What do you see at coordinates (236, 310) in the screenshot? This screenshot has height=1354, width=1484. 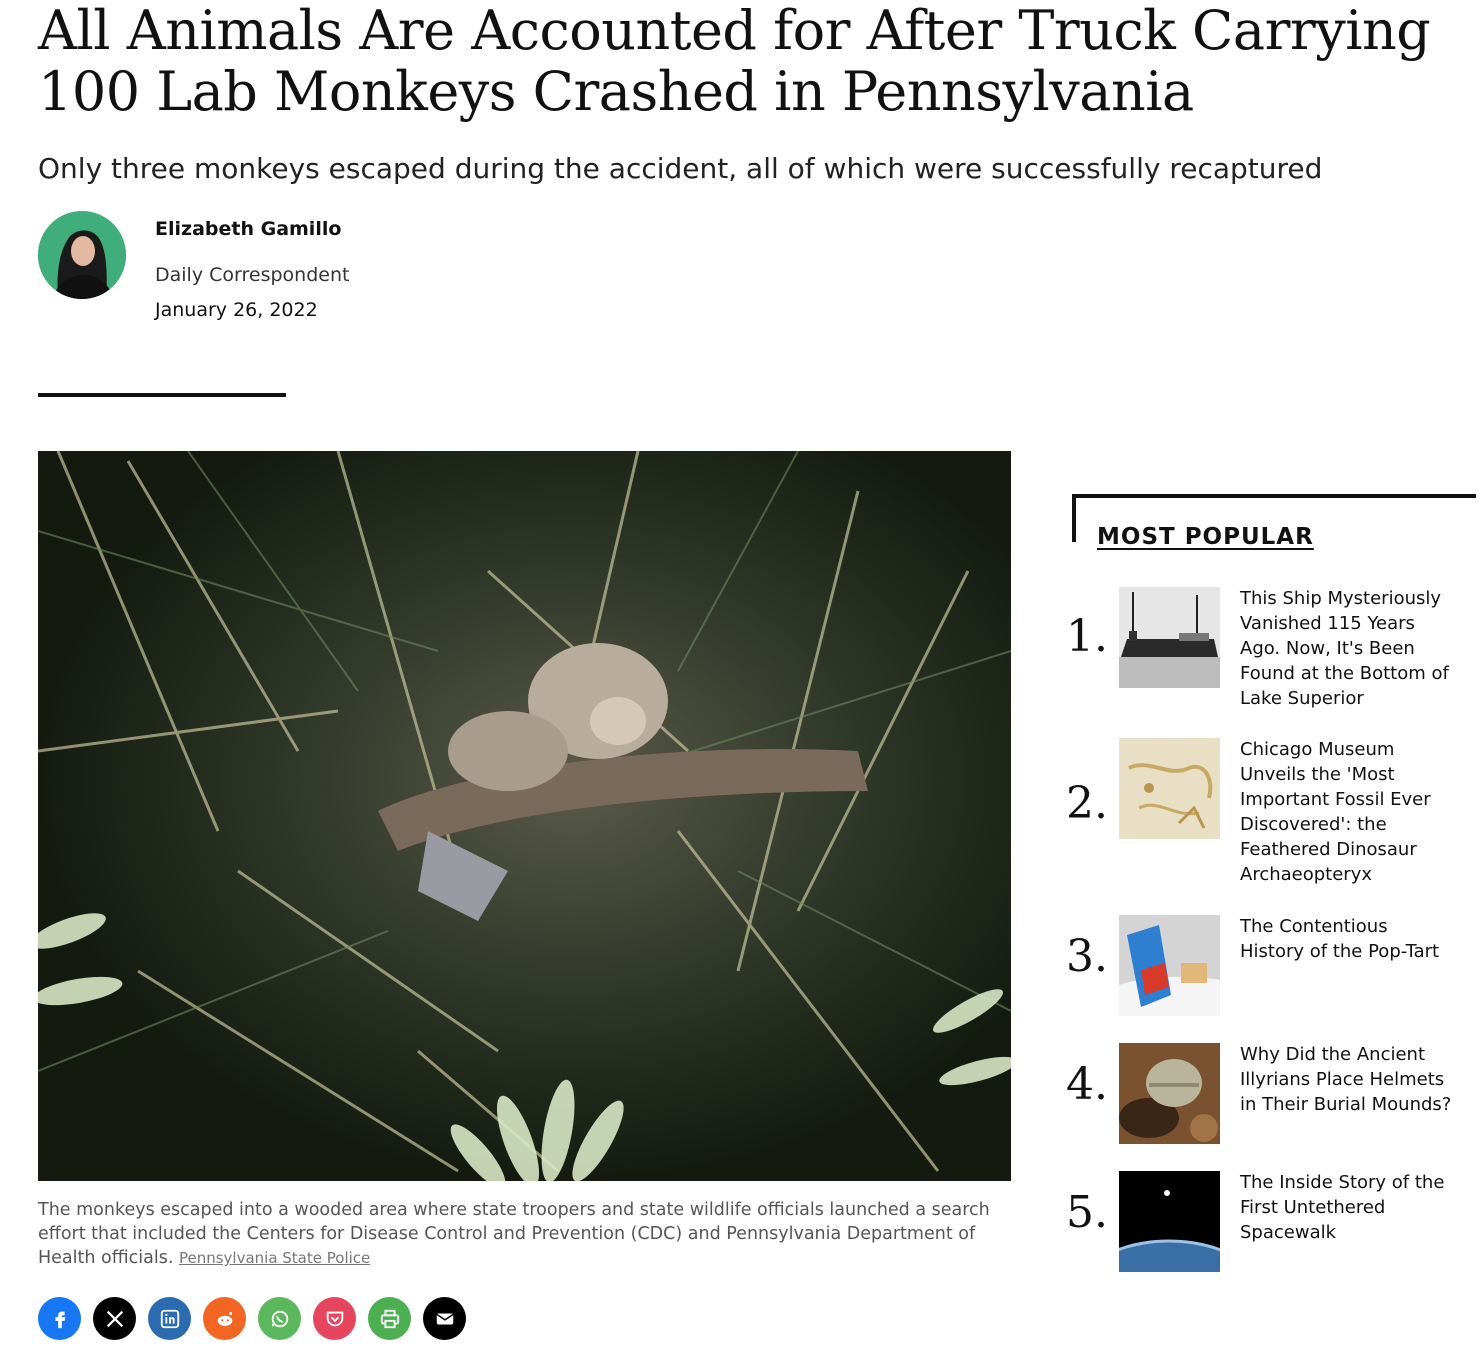 I see `publish-date: January 26, 2022` at bounding box center [236, 310].